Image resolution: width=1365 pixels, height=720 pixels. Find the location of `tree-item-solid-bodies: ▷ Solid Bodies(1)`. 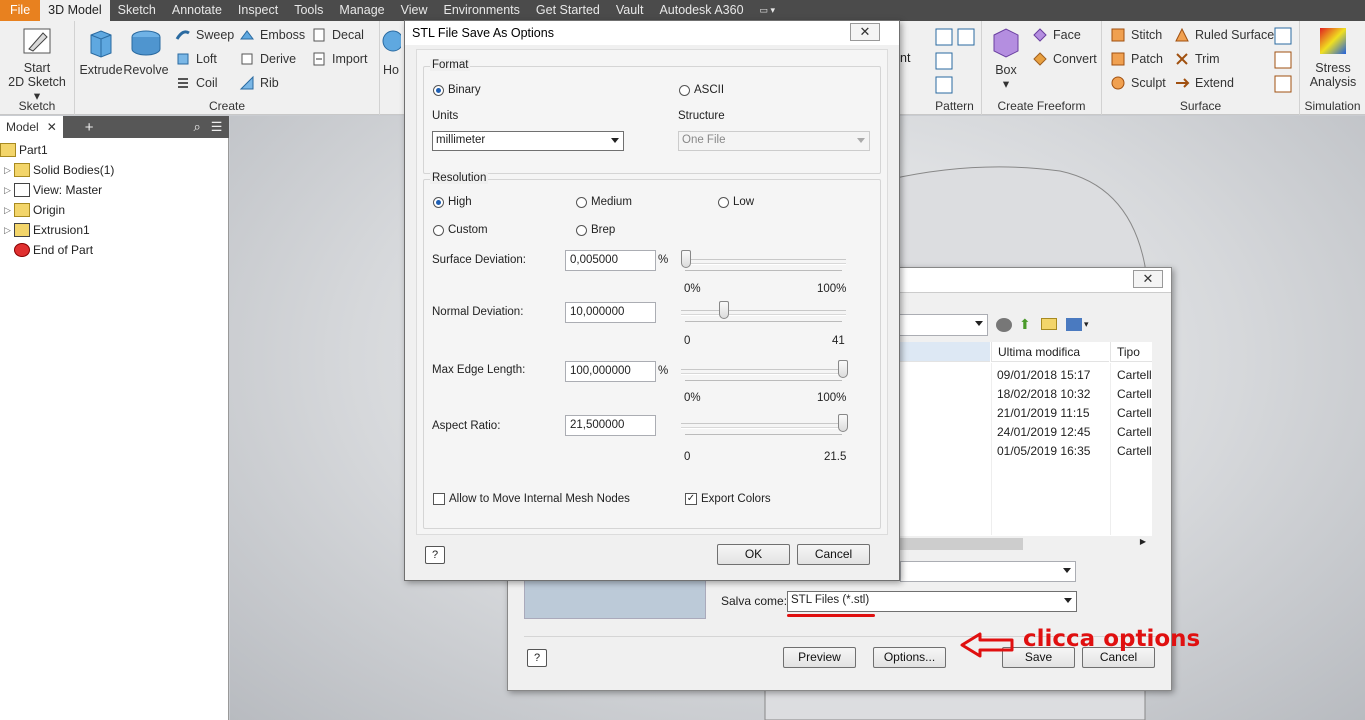

tree-item-solid-bodies: ▷ Solid Bodies(1) is located at coordinates (59, 170).